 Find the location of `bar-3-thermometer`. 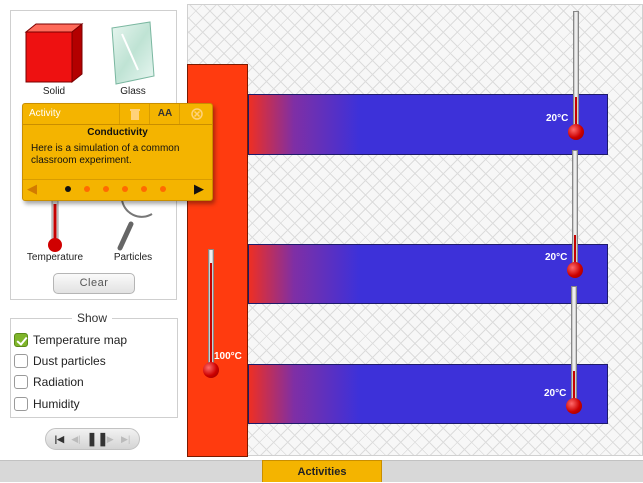

bar-3-thermometer is located at coordinates (574, 344).